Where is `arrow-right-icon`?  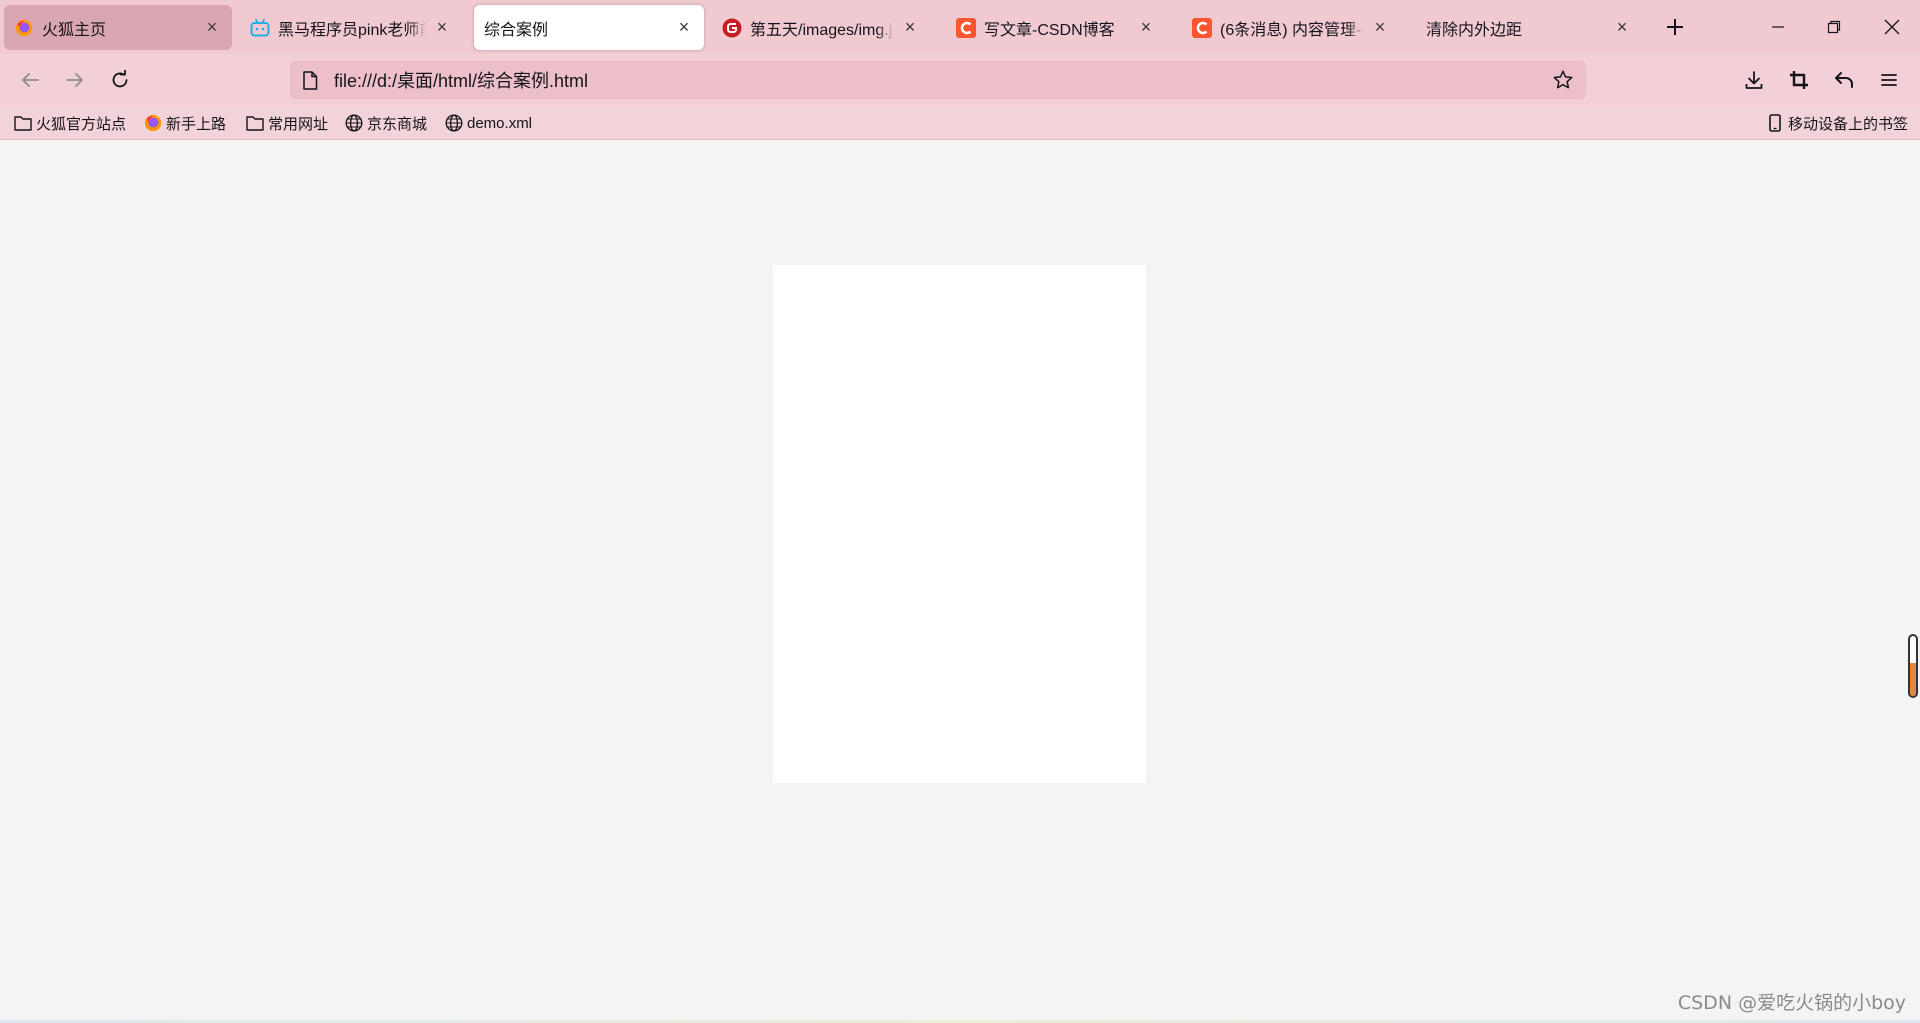
arrow-right-icon is located at coordinates (74, 80).